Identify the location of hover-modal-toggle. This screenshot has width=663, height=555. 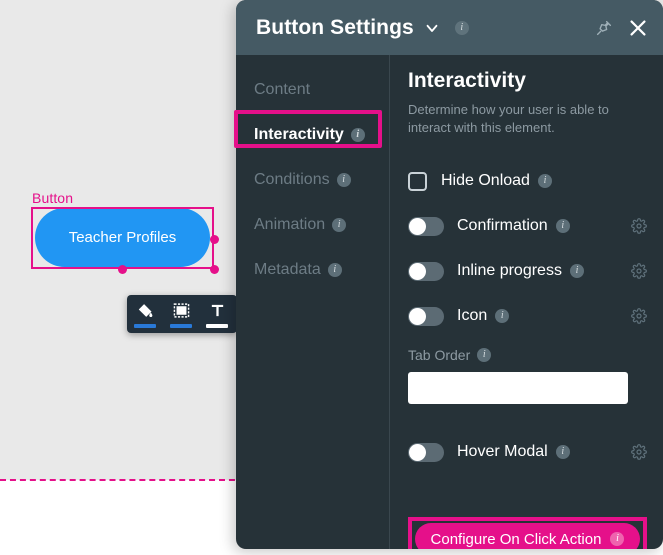
(426, 452).